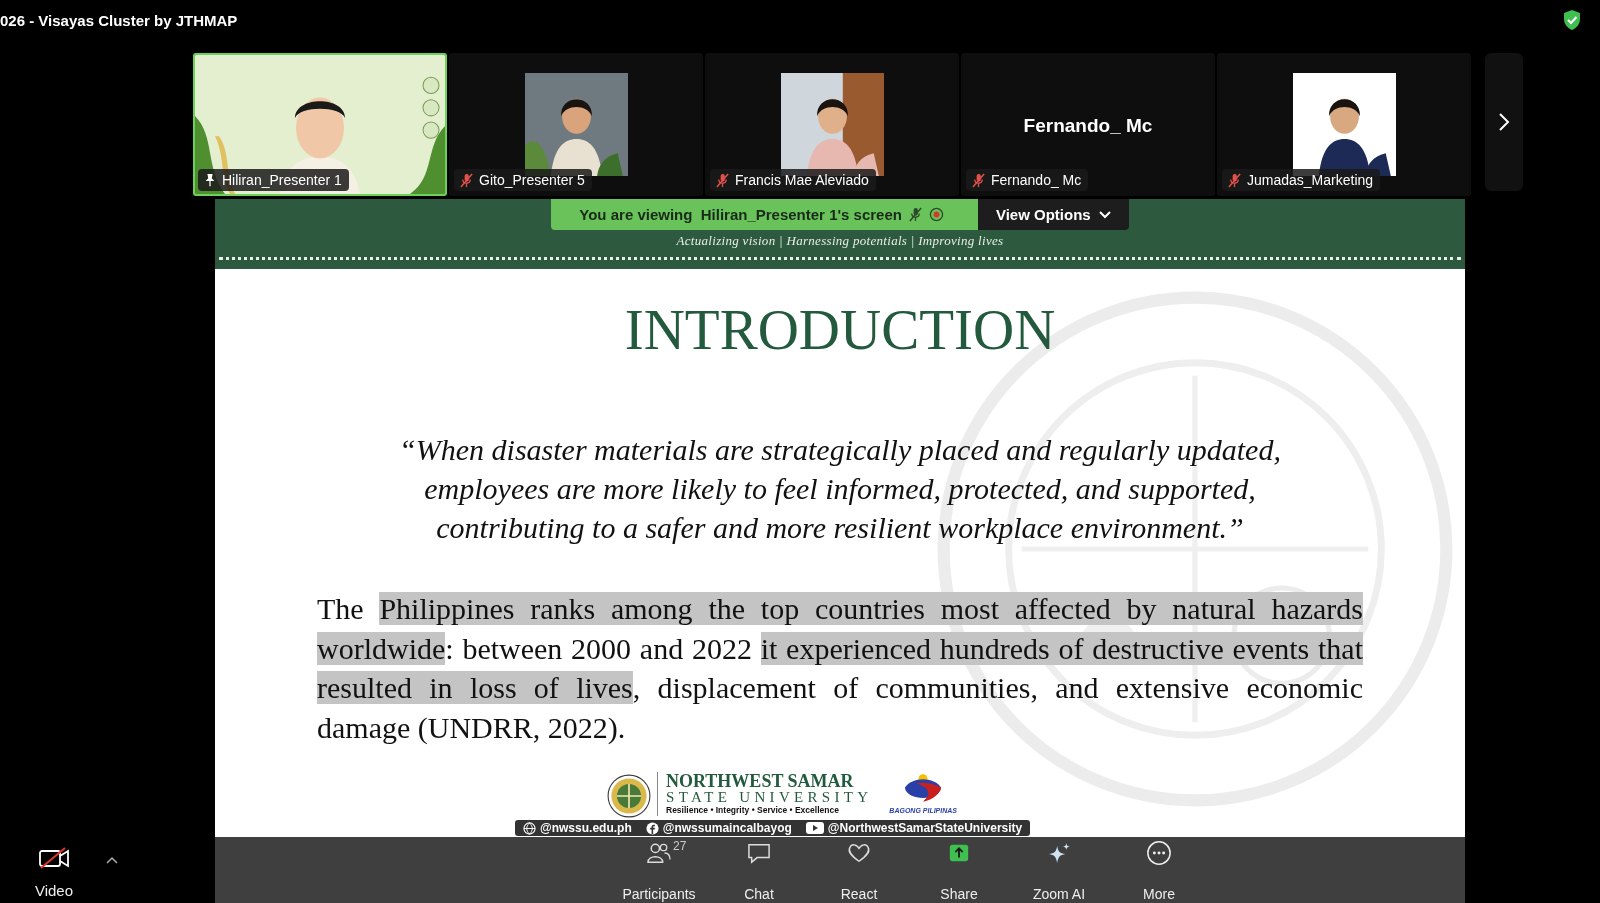  Describe the element at coordinates (1104, 214) in the screenshot. I see `chevron-down-icon` at that location.